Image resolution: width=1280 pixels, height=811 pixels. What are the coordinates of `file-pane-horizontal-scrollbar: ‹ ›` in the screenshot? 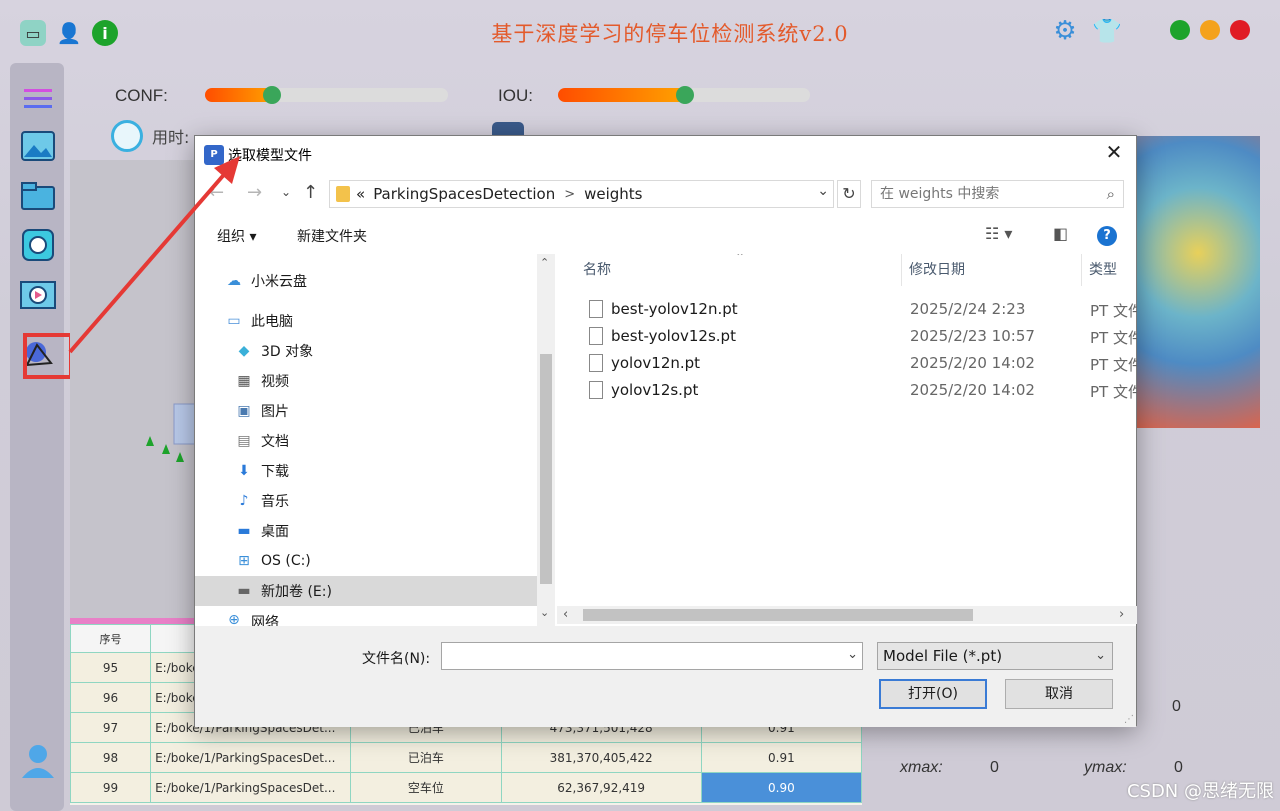 It's located at (847, 615).